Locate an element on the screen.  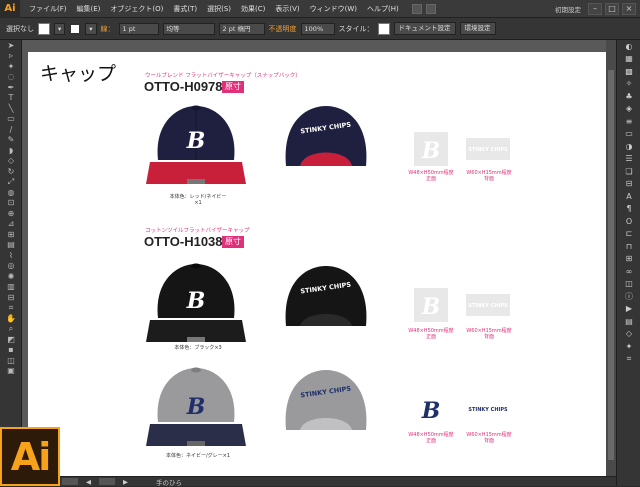
align-icon: ⊏ is located at coordinates (628, 234).